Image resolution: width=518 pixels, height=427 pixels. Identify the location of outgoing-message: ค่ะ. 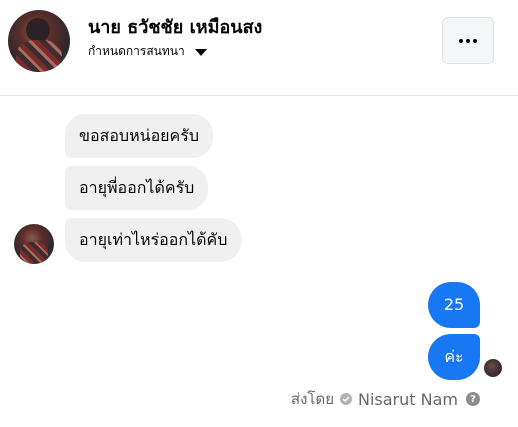
(454, 357).